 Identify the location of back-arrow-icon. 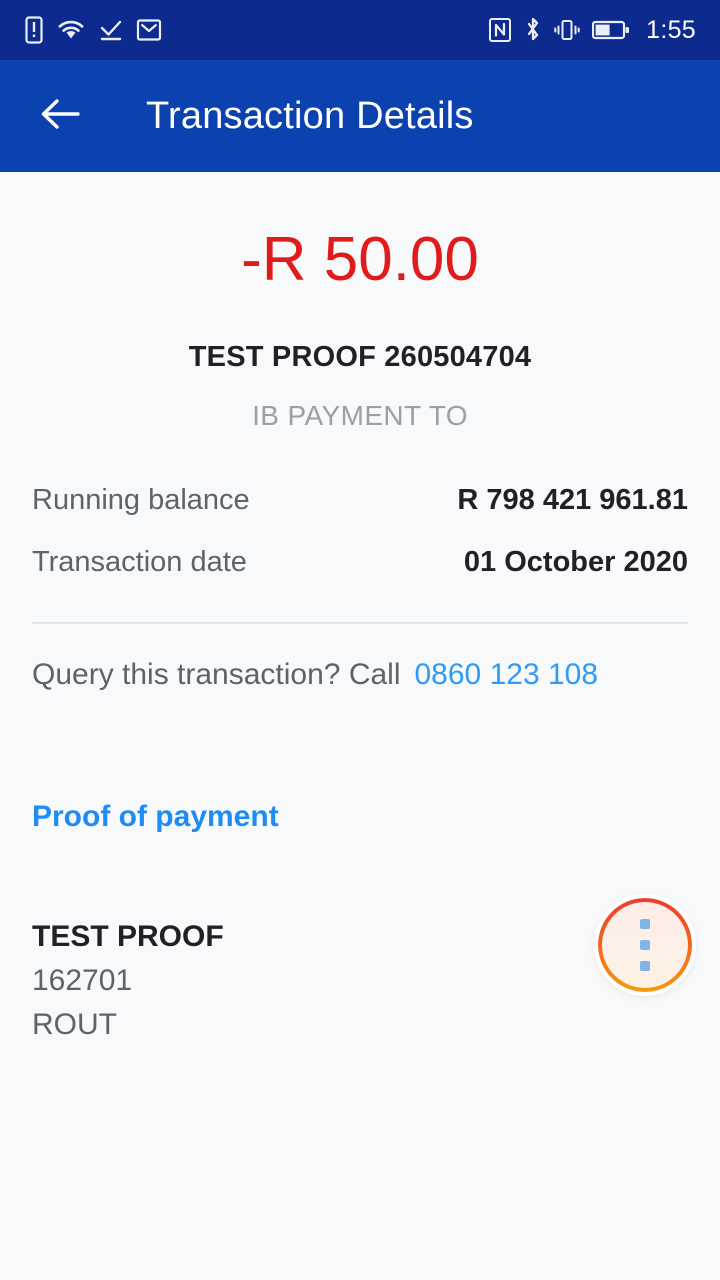
(60, 116).